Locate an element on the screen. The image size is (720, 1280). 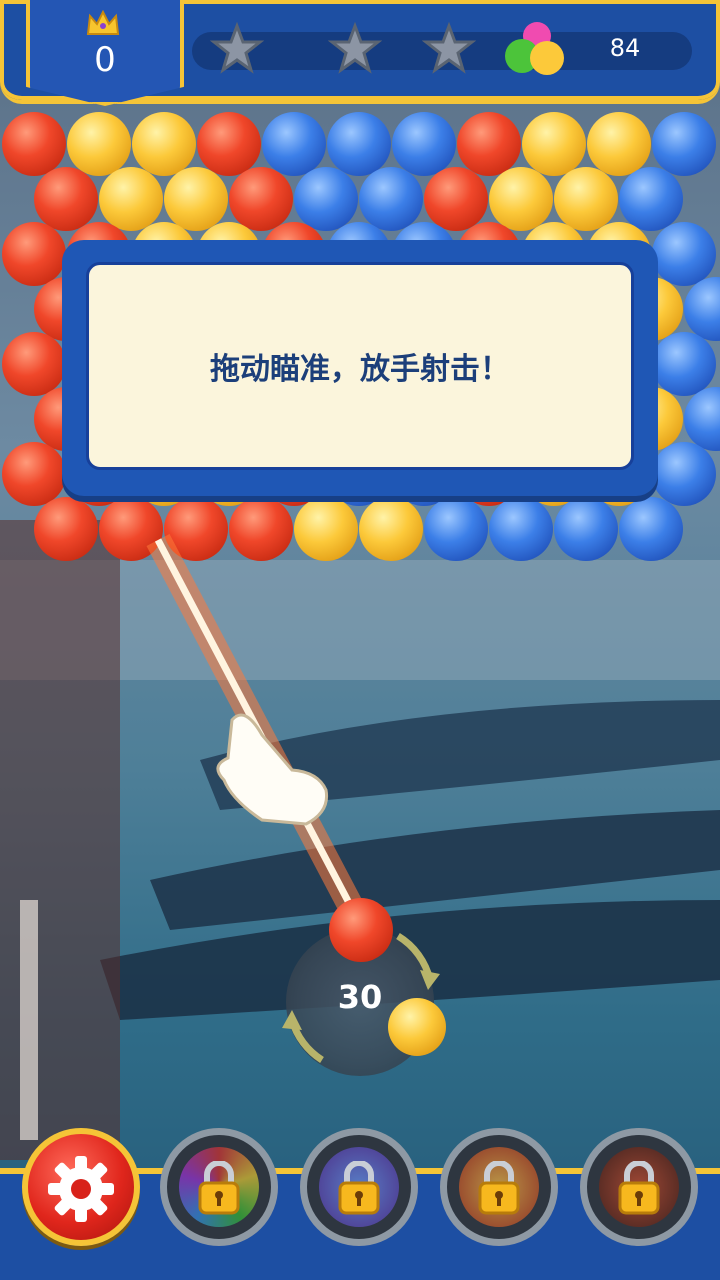
booster-bomb is located at coordinates (639, 1187).